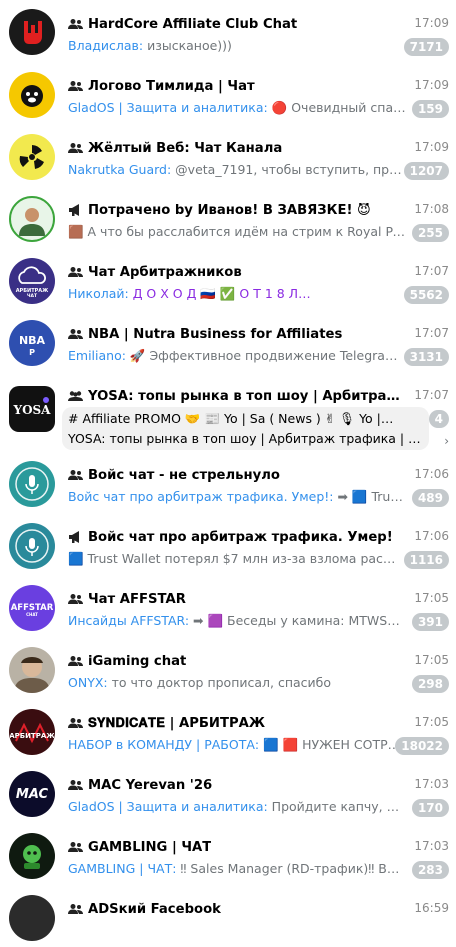  Describe the element at coordinates (32, 614) in the screenshot. I see `svg-text: CHAT` at that location.